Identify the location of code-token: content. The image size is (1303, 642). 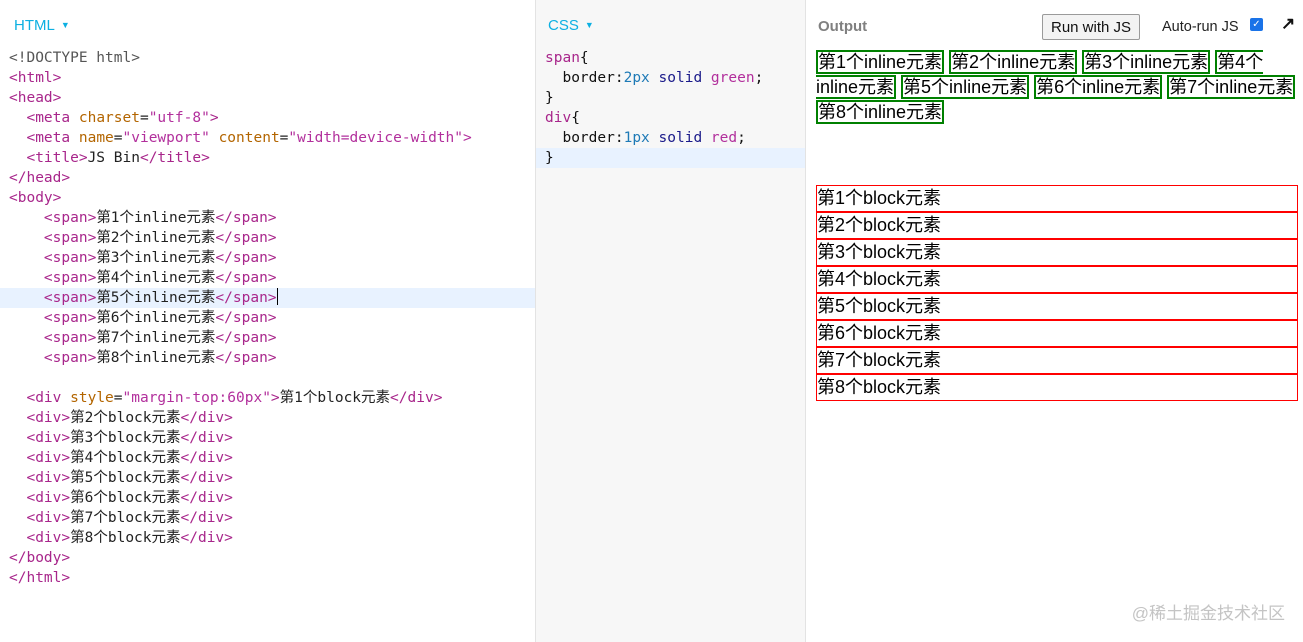
(249, 138).